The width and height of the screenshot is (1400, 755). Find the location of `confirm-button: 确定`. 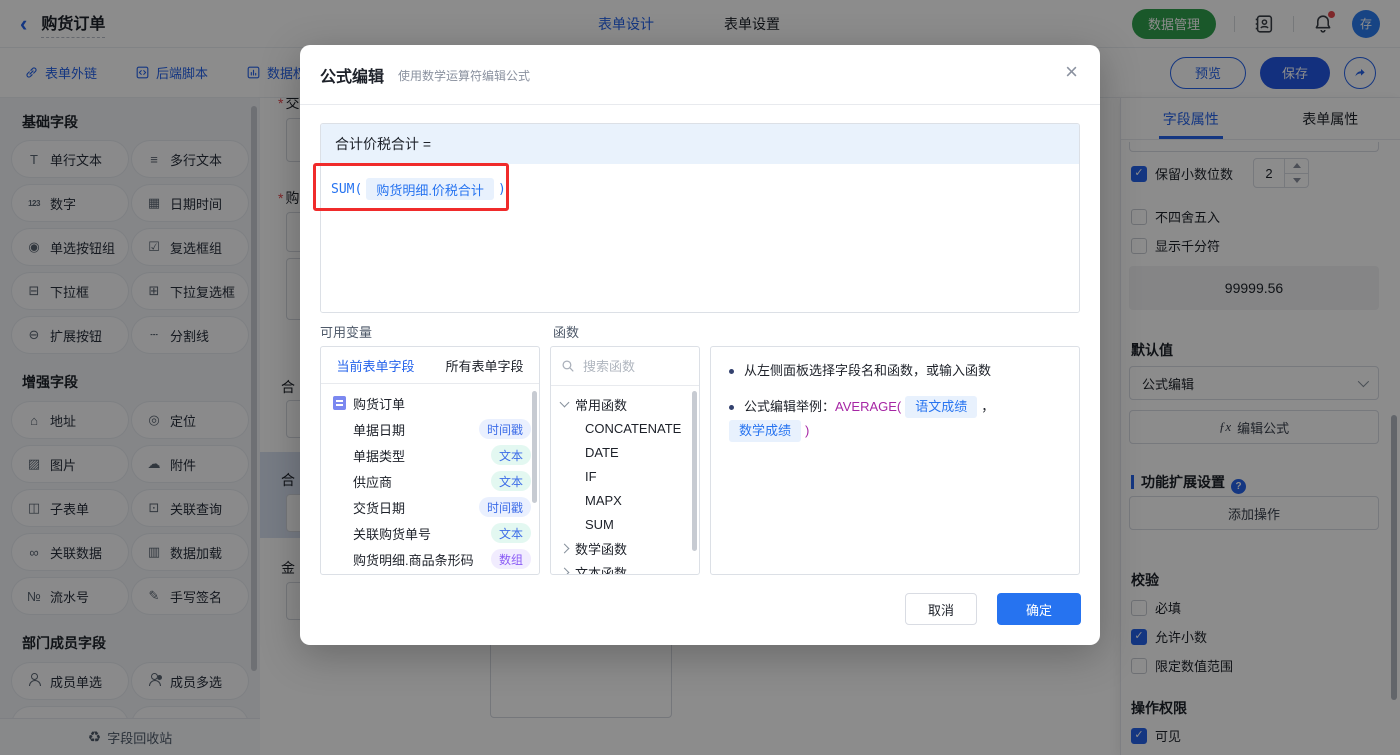

confirm-button: 确定 is located at coordinates (1039, 609).